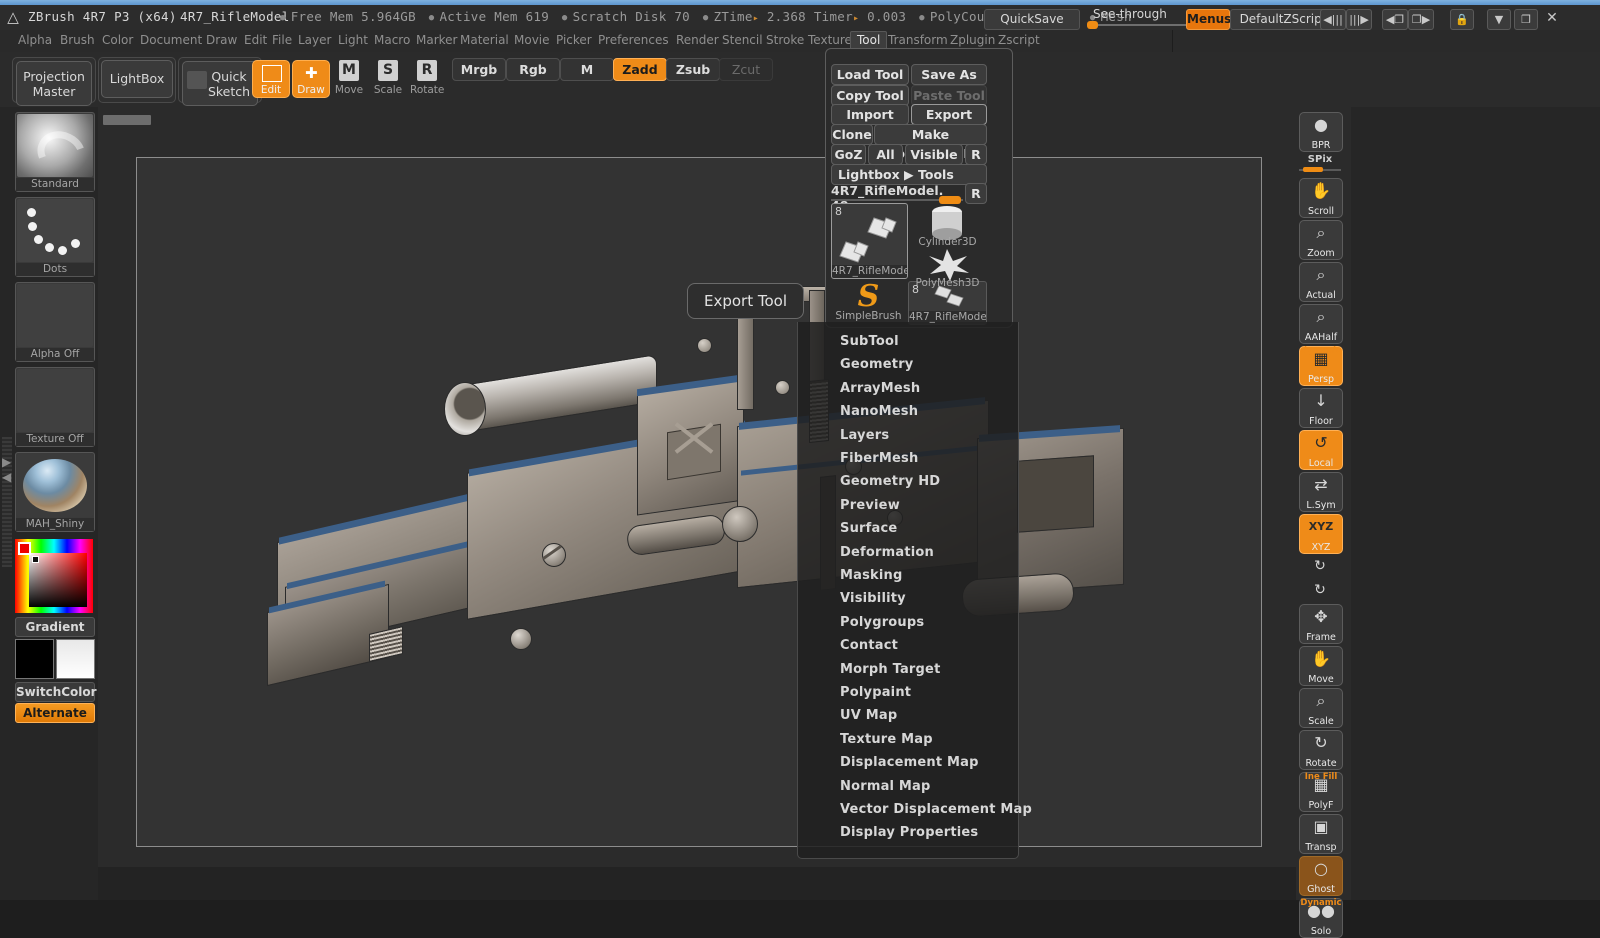  I want to click on right-shelf-rotate-button: ↻ Rotate, so click(1321, 750).